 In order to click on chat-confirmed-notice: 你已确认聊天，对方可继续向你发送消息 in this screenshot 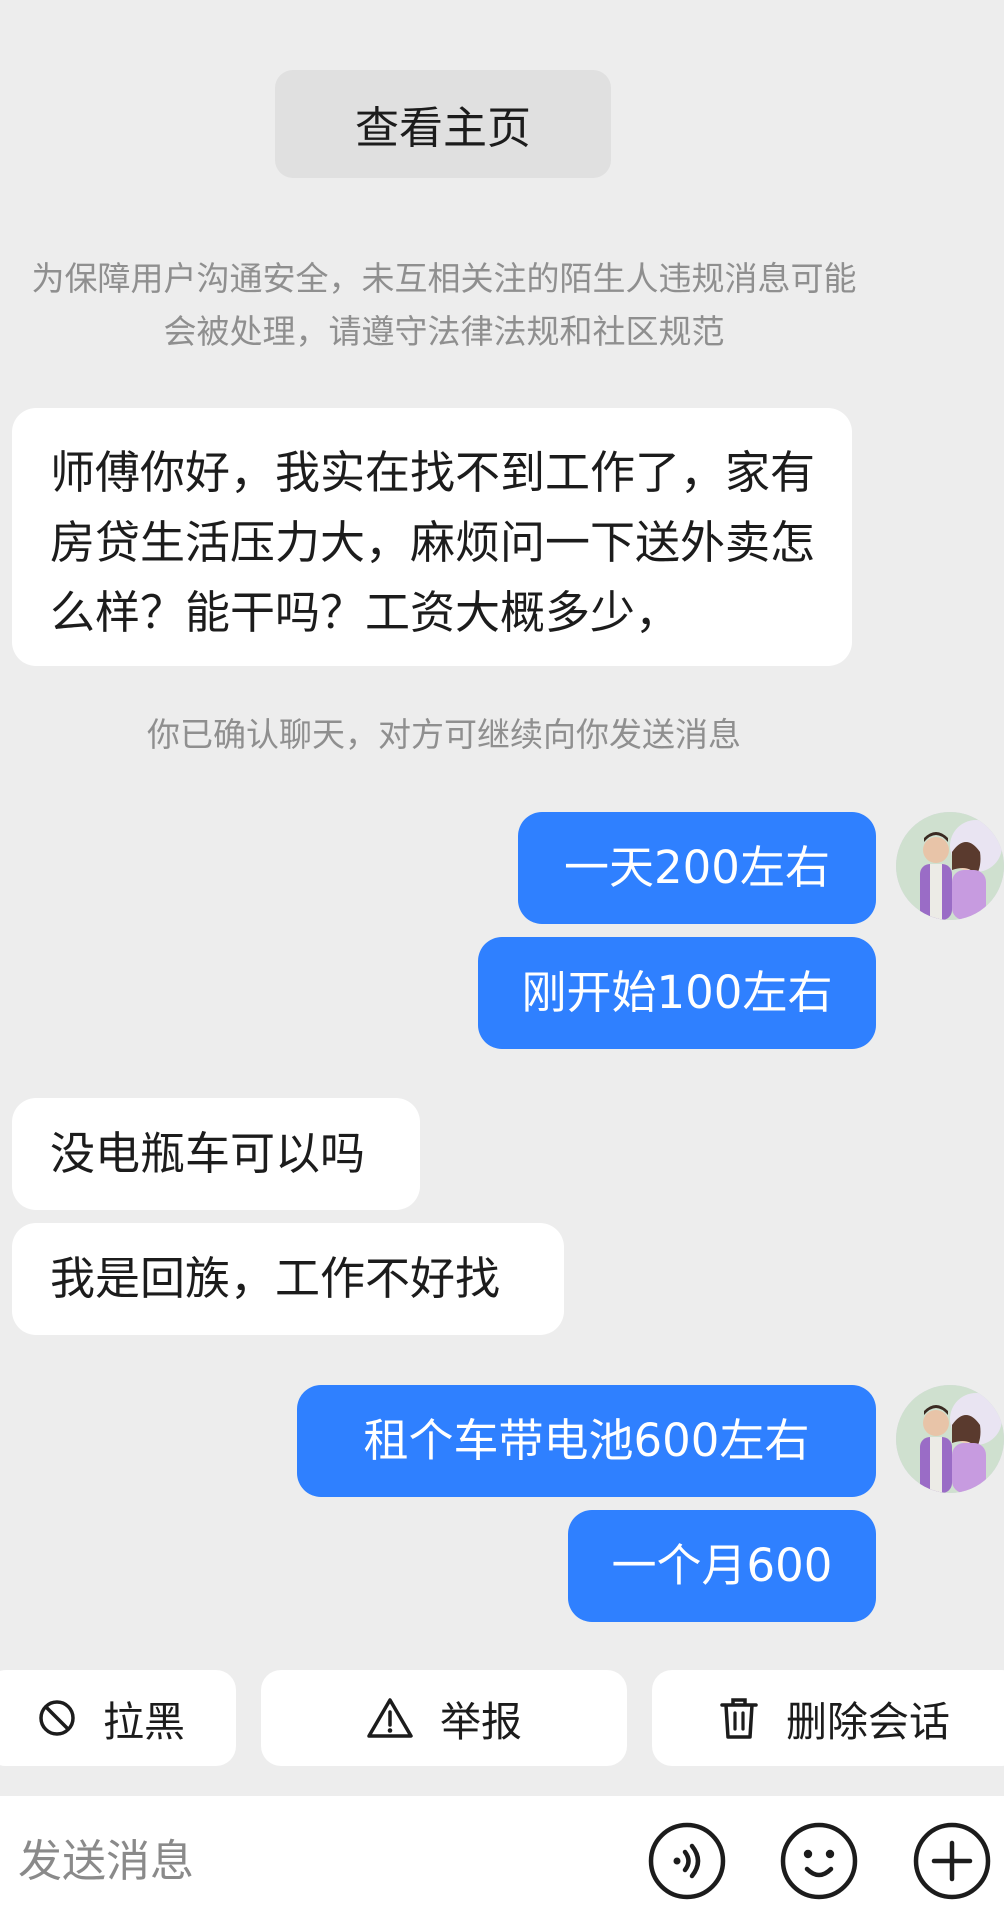, I will do `click(444, 734)`.